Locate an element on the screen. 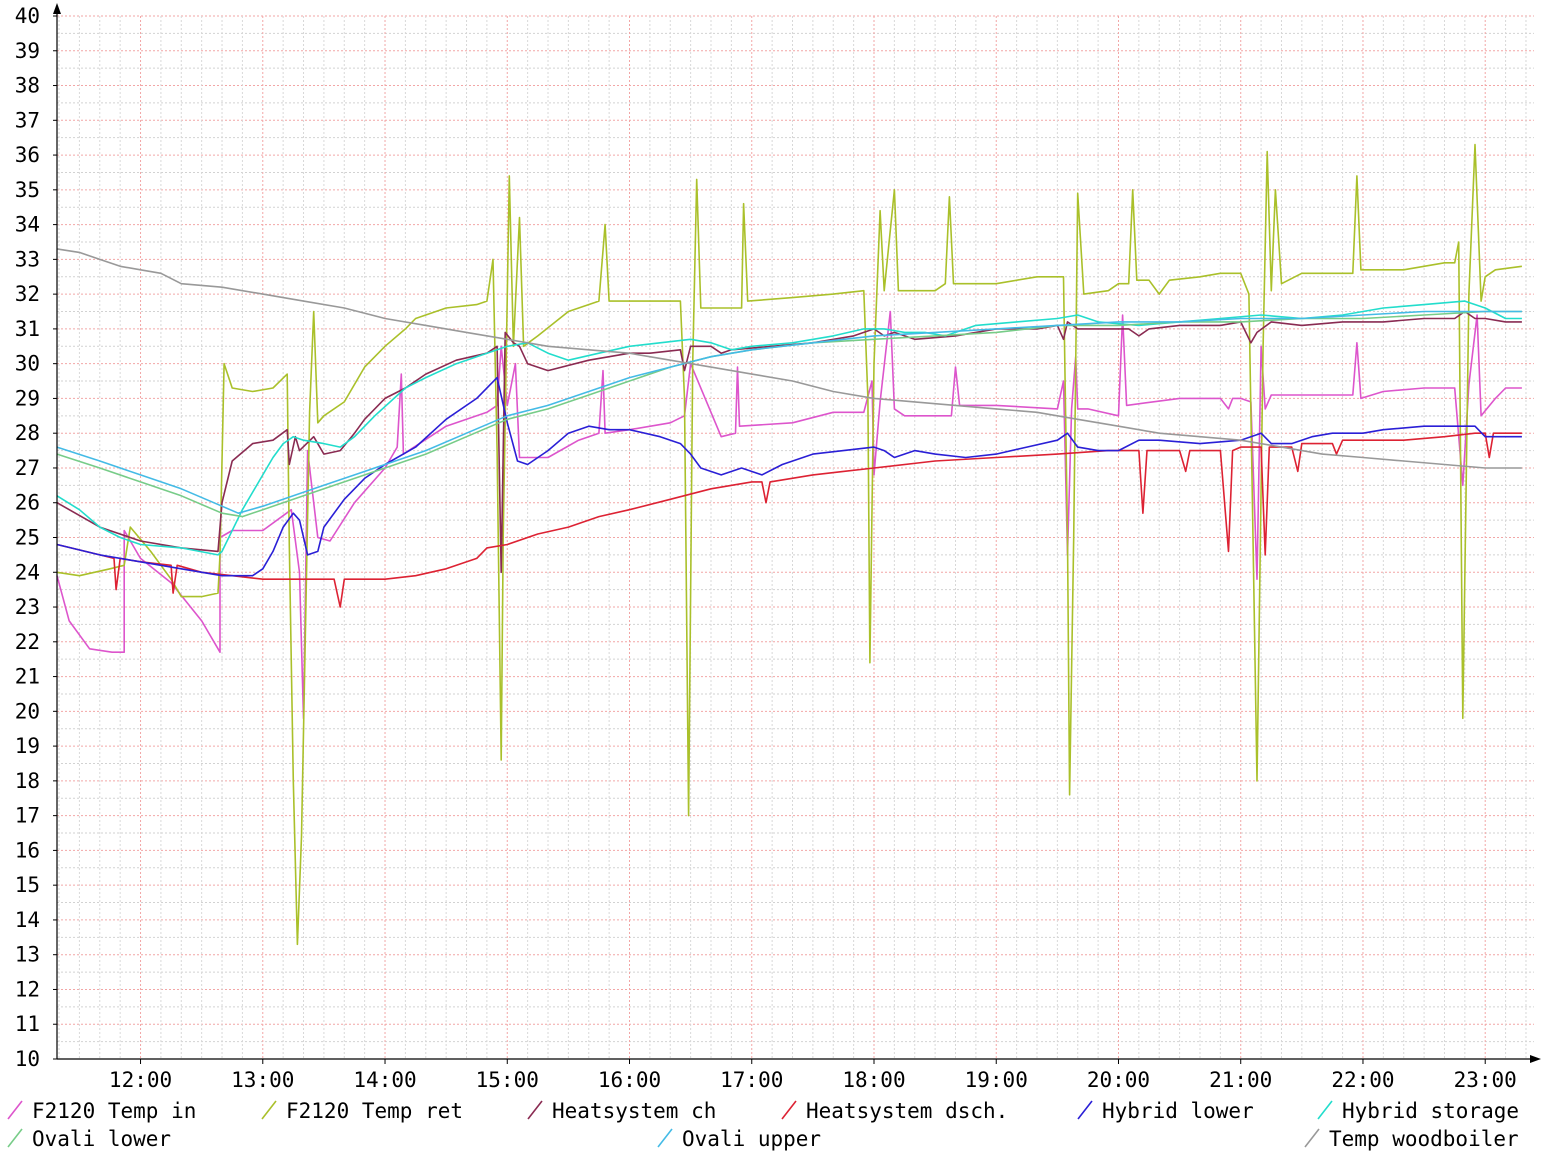 This screenshot has width=1553, height=1165. legend-item-4: Heatsystem dsch. is located at coordinates (894, 1111).